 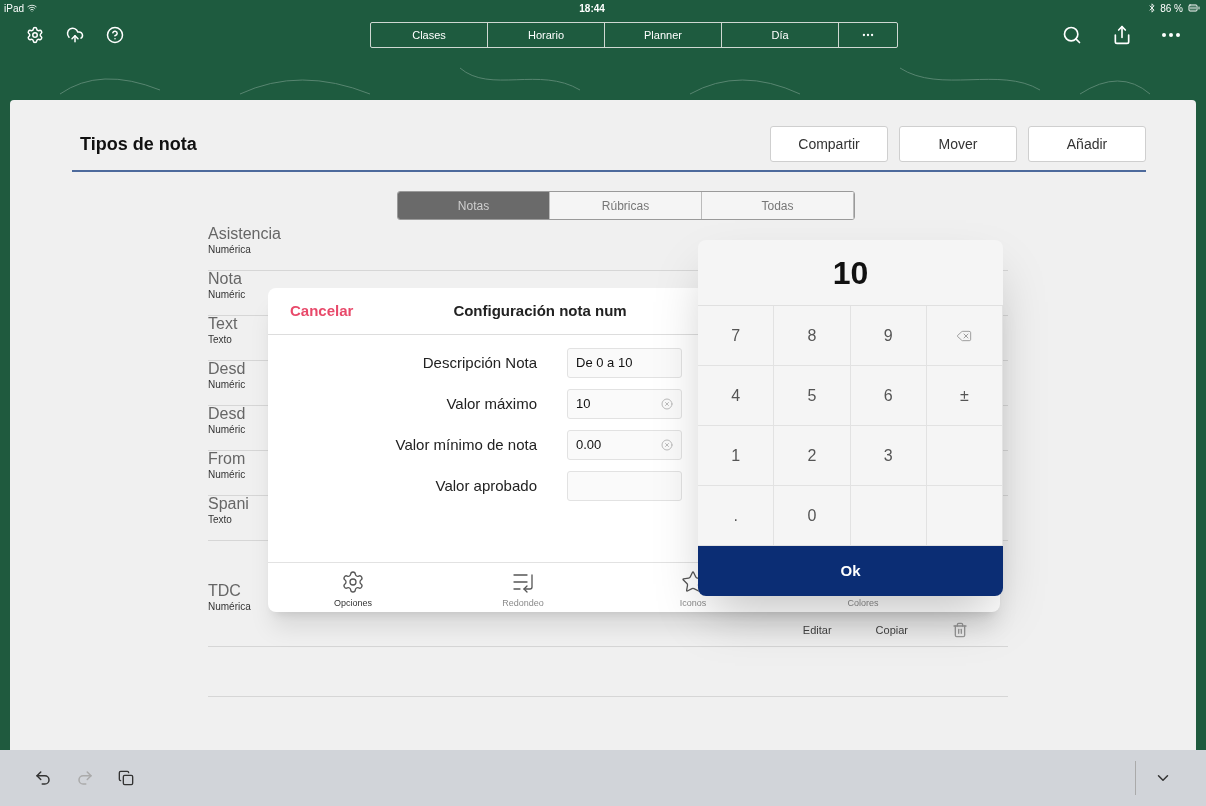 What do you see at coordinates (540, 310) in the screenshot?
I see `dialog-title: Configuración nota num` at bounding box center [540, 310].